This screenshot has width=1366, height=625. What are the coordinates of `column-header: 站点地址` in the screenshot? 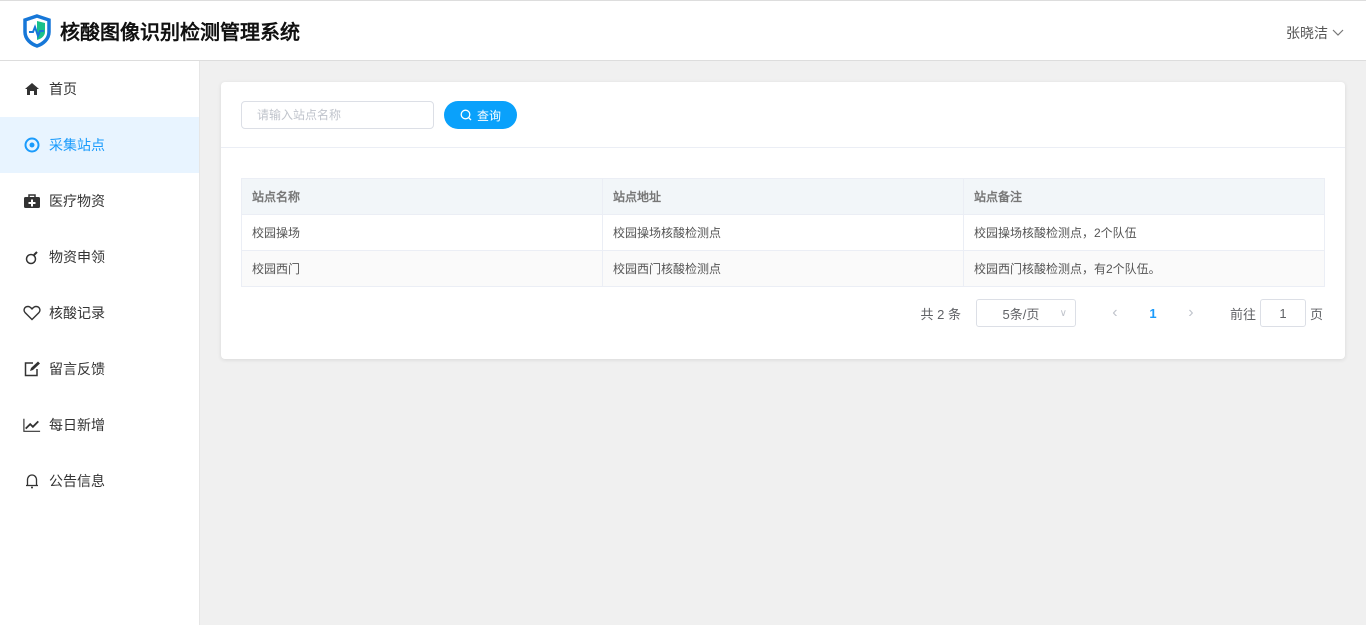 It's located at (783, 196).